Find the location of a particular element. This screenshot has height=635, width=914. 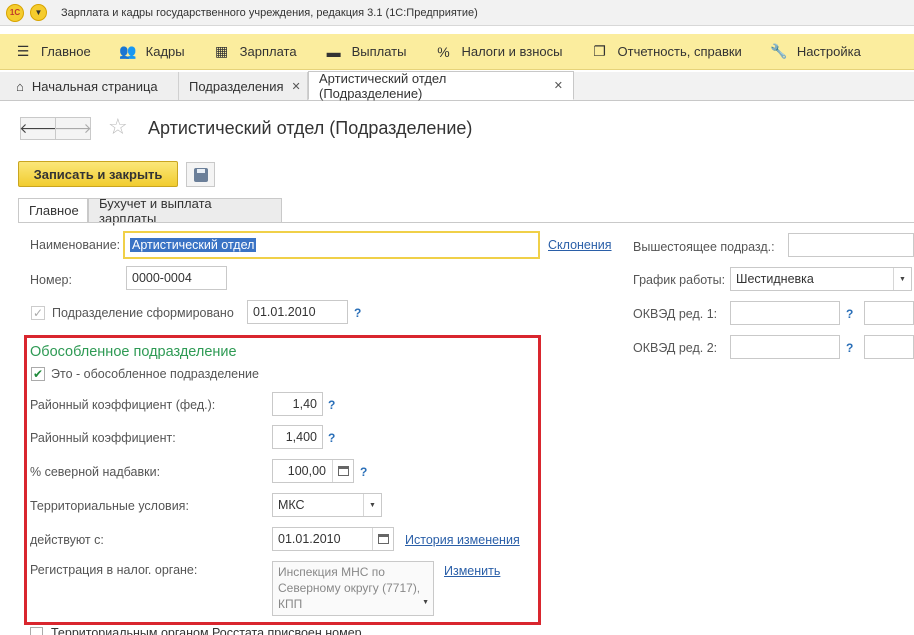

is-separate-checkbox: ✔ is located at coordinates (38, 374).